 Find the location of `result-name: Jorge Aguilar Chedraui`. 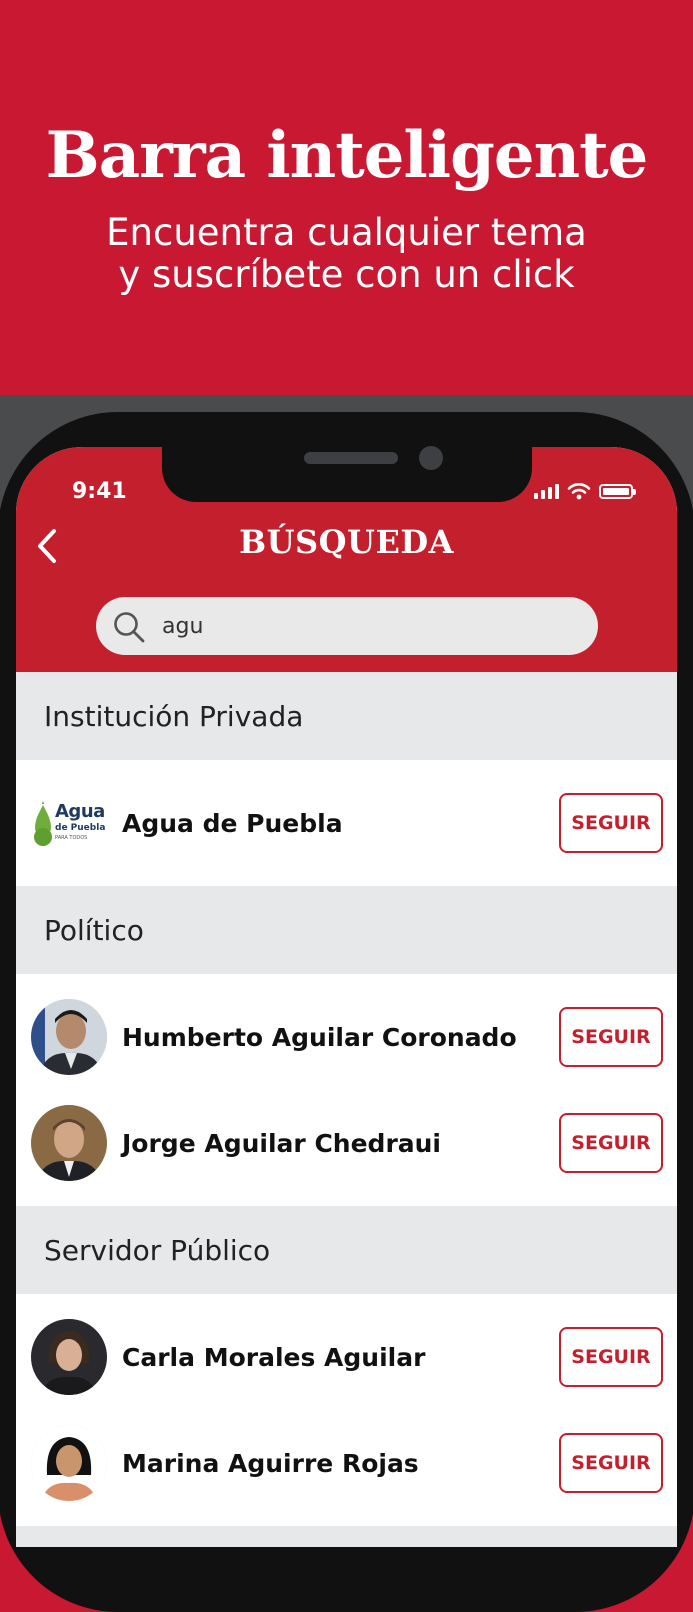

result-name: Jorge Aguilar Chedraui is located at coordinates (282, 1143).